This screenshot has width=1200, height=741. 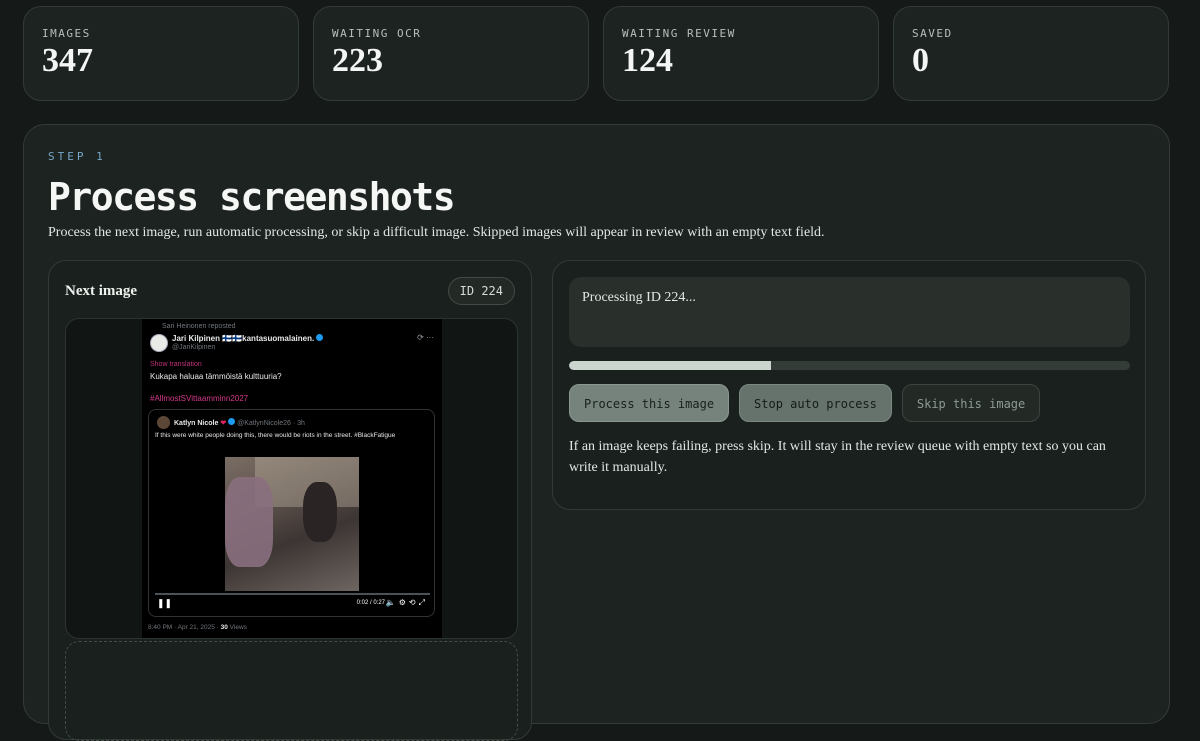 I want to click on next-image-title: Next image, so click(x=101, y=291).